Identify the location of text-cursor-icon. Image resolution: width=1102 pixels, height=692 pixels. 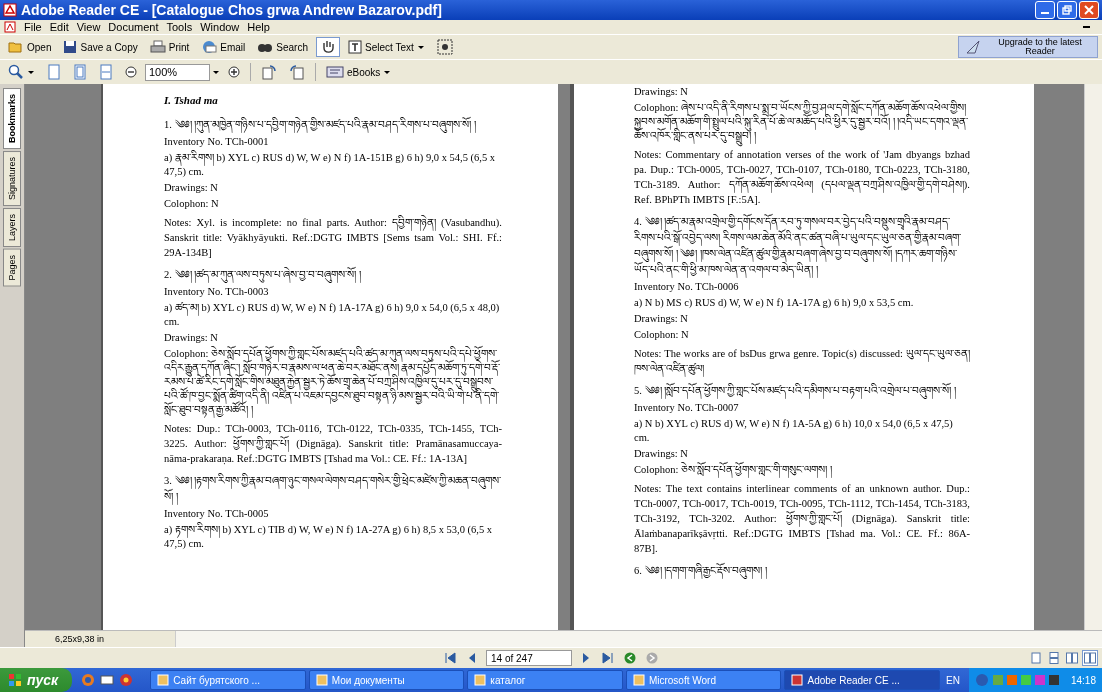
(355, 47).